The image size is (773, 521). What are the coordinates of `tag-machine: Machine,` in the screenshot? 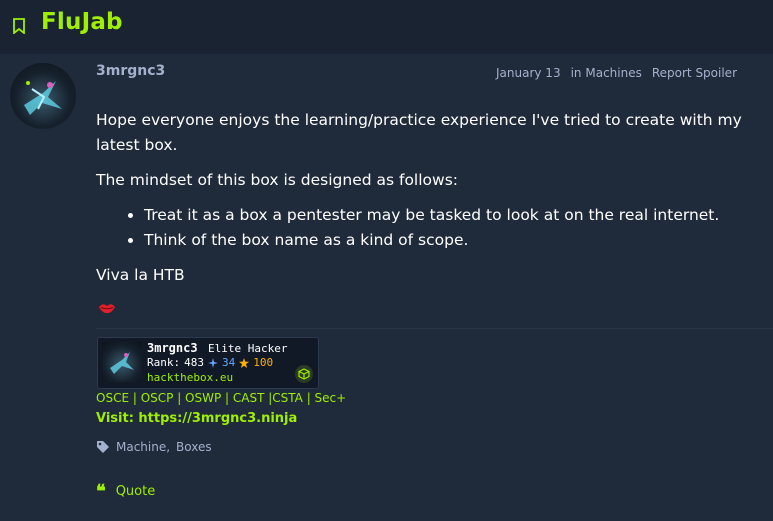 It's located at (143, 447).